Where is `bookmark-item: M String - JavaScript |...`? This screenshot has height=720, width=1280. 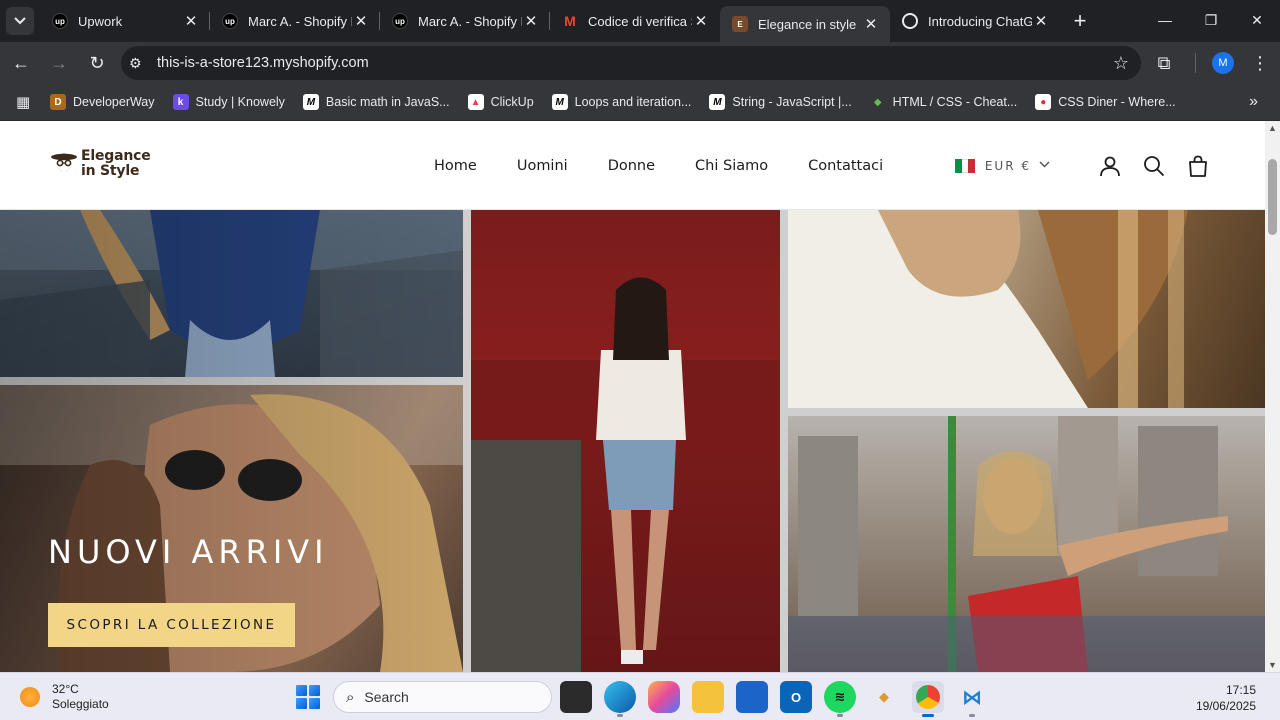 bookmark-item: M String - JavaScript |... is located at coordinates (780, 102).